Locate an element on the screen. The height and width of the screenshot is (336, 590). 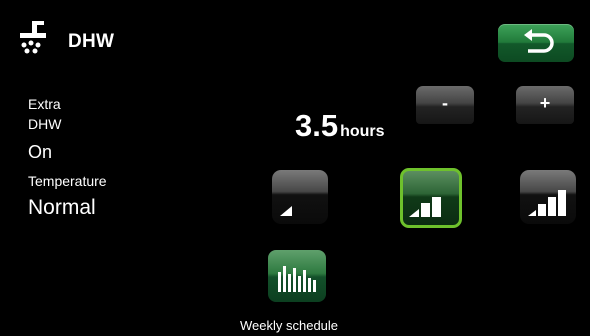
temperature-value: Normal is located at coordinates (62, 207).